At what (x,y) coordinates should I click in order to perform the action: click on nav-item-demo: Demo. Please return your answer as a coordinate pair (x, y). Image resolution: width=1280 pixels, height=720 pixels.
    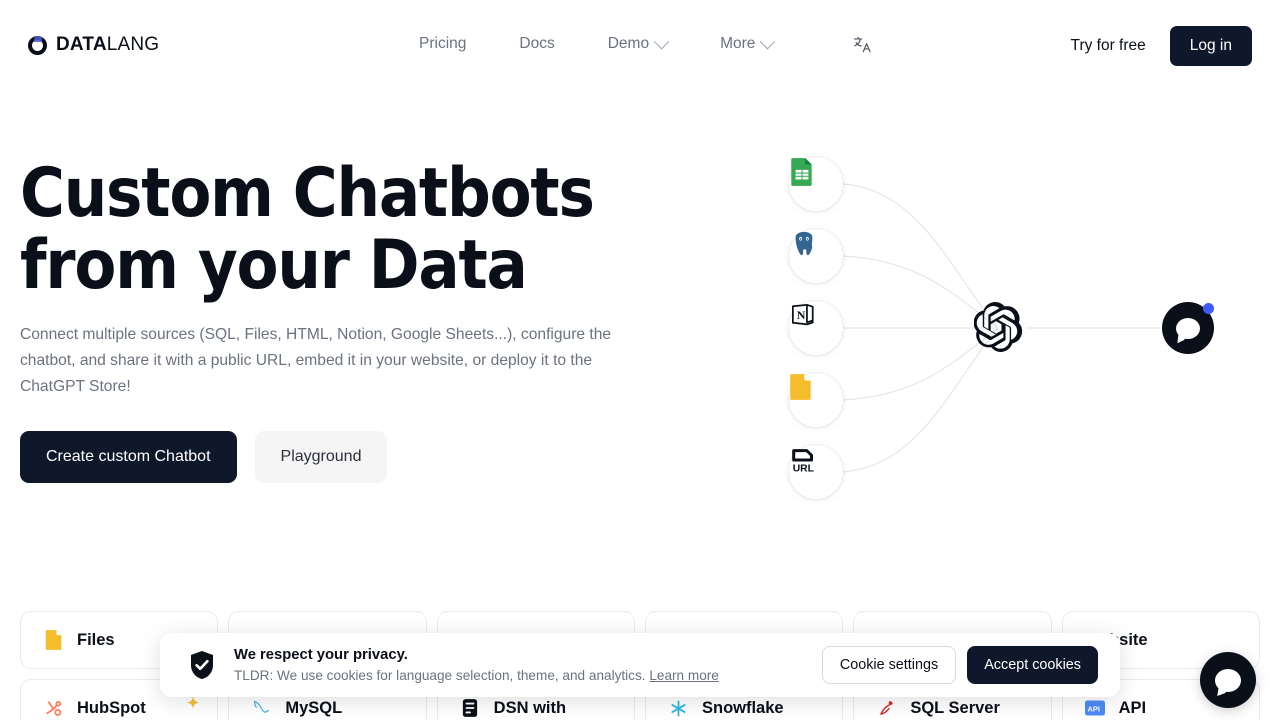
    Looking at the image, I should click on (638, 43).